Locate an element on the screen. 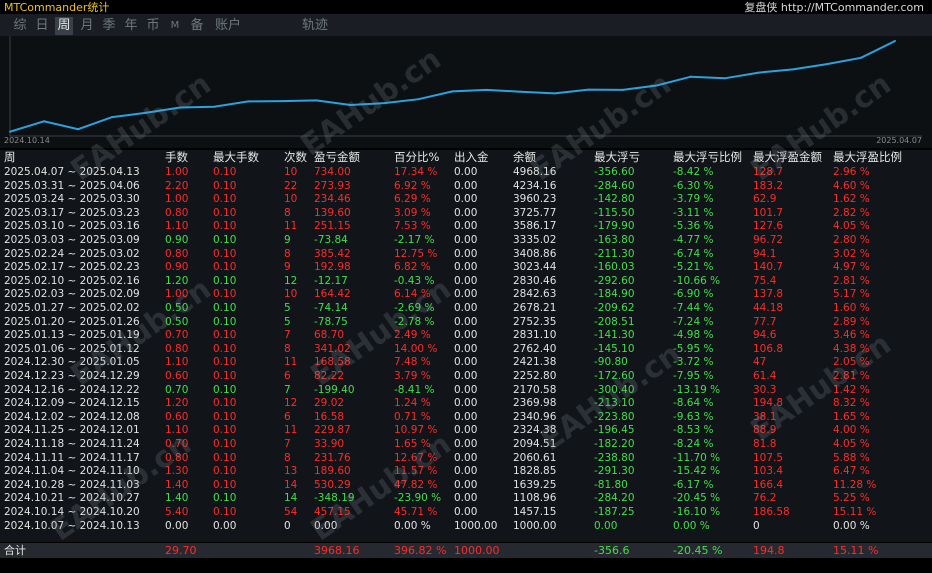 This screenshot has width=932, height=573. tab-day: 日 is located at coordinates (42, 26).